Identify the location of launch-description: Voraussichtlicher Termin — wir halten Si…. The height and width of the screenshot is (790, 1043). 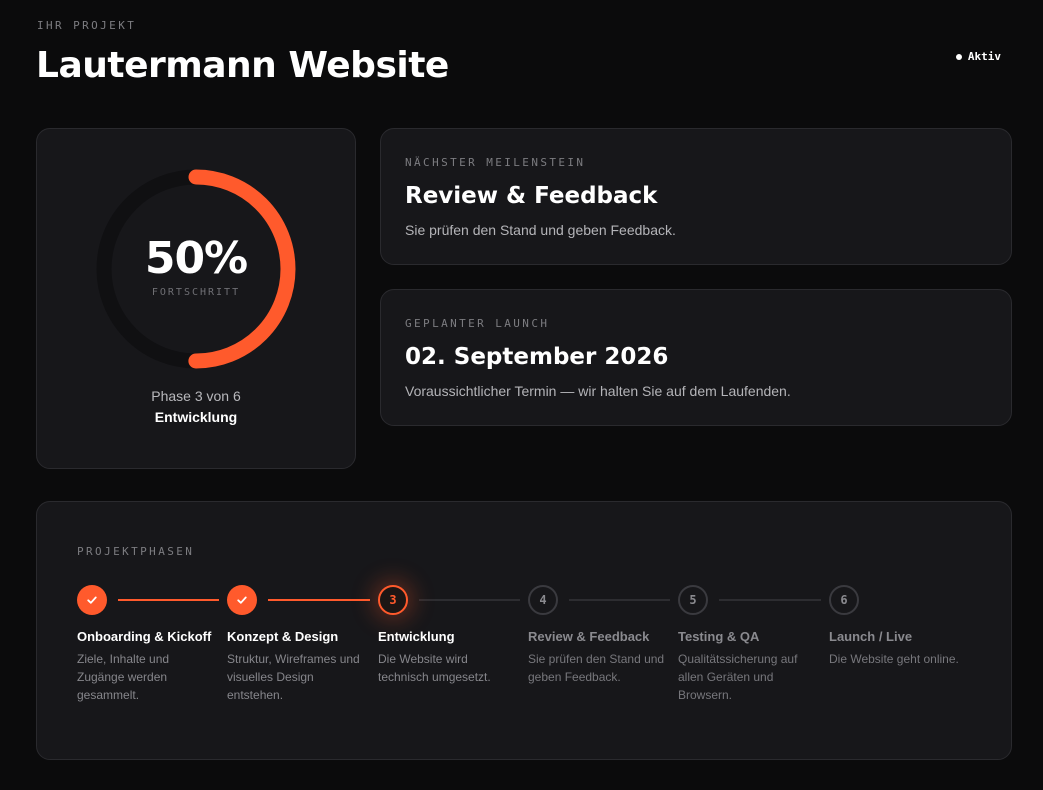
(598, 391).